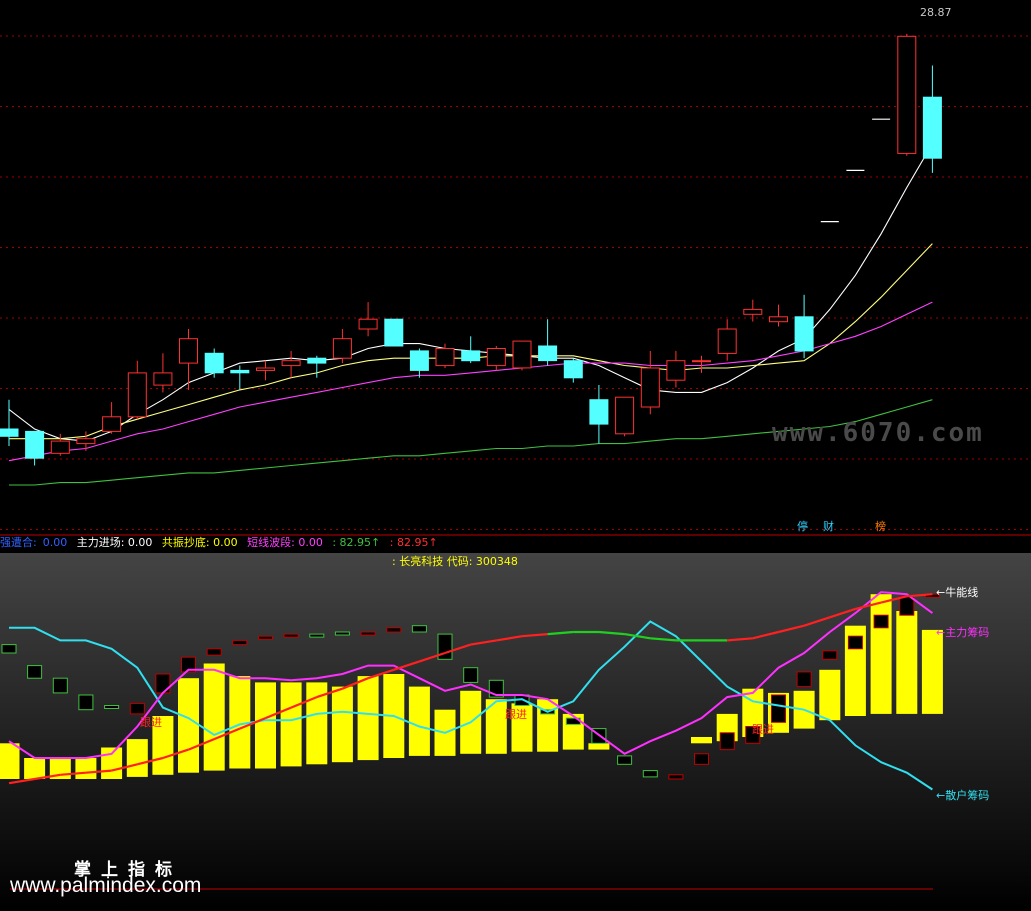 The image size is (1031, 911). I want to click on stock-name-code: : 长亮科技 代码: 300348, so click(455, 561).